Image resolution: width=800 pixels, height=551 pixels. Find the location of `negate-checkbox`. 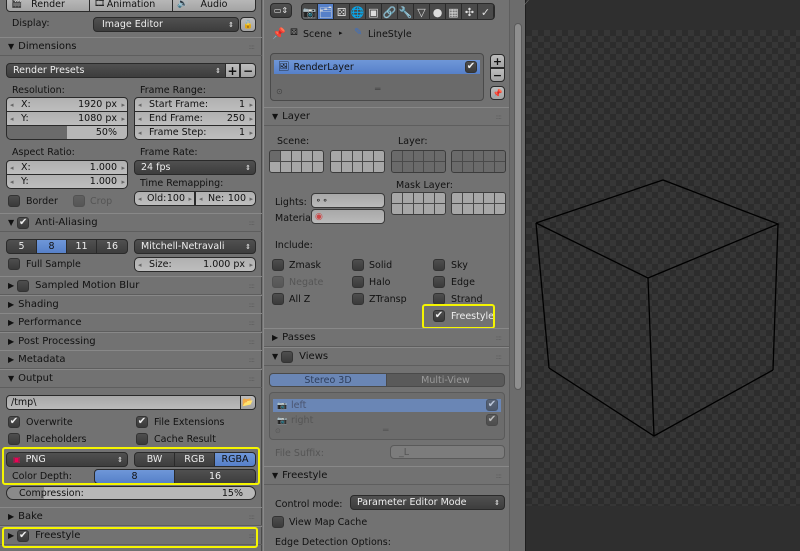

negate-checkbox is located at coordinates (278, 282).